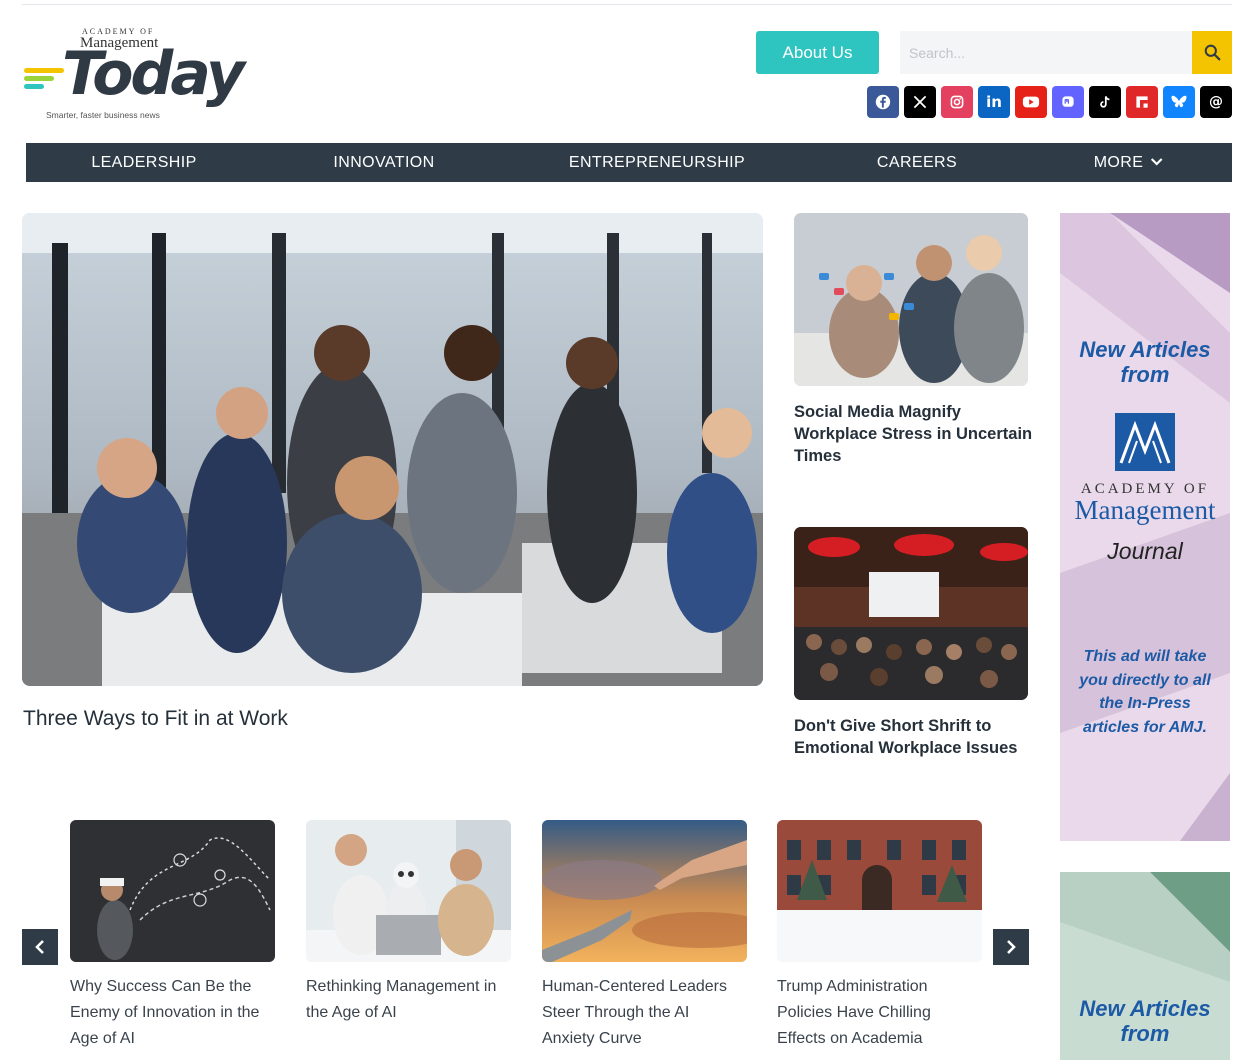  I want to click on flipboard-icon, so click(1142, 102).